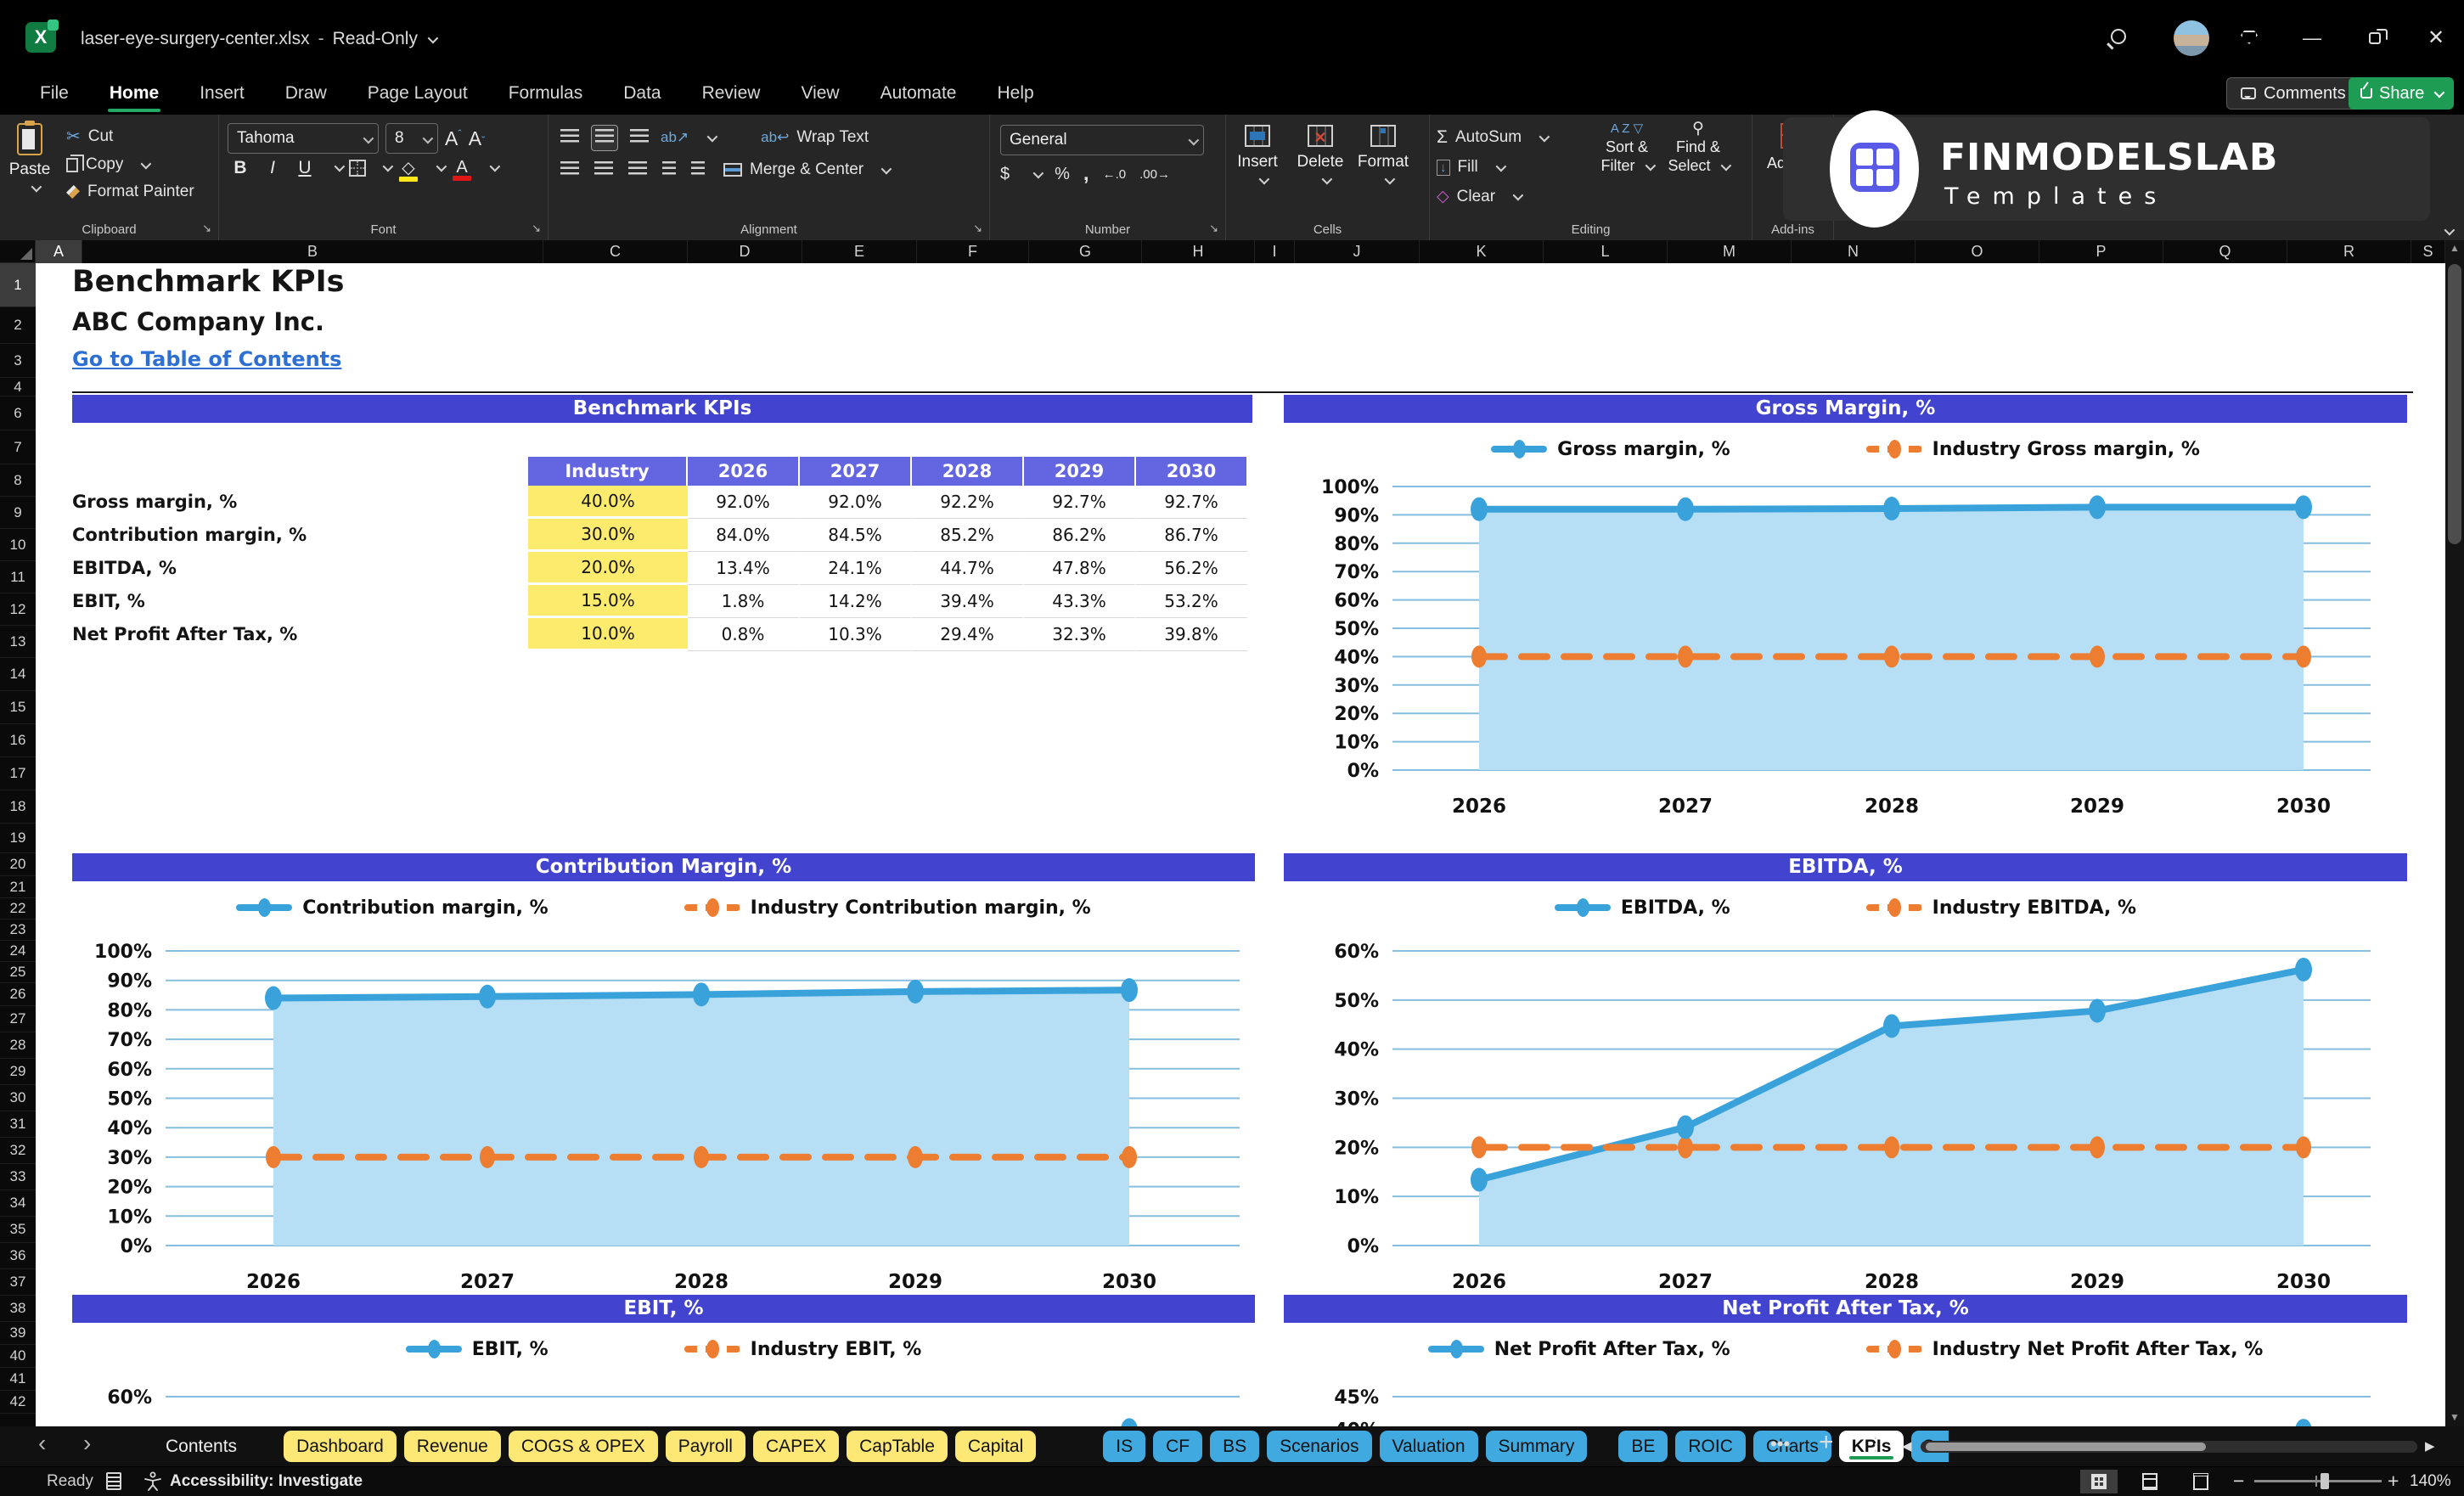 The height and width of the screenshot is (1496, 2464). I want to click on menu-tab-automate: Automate, so click(919, 93).